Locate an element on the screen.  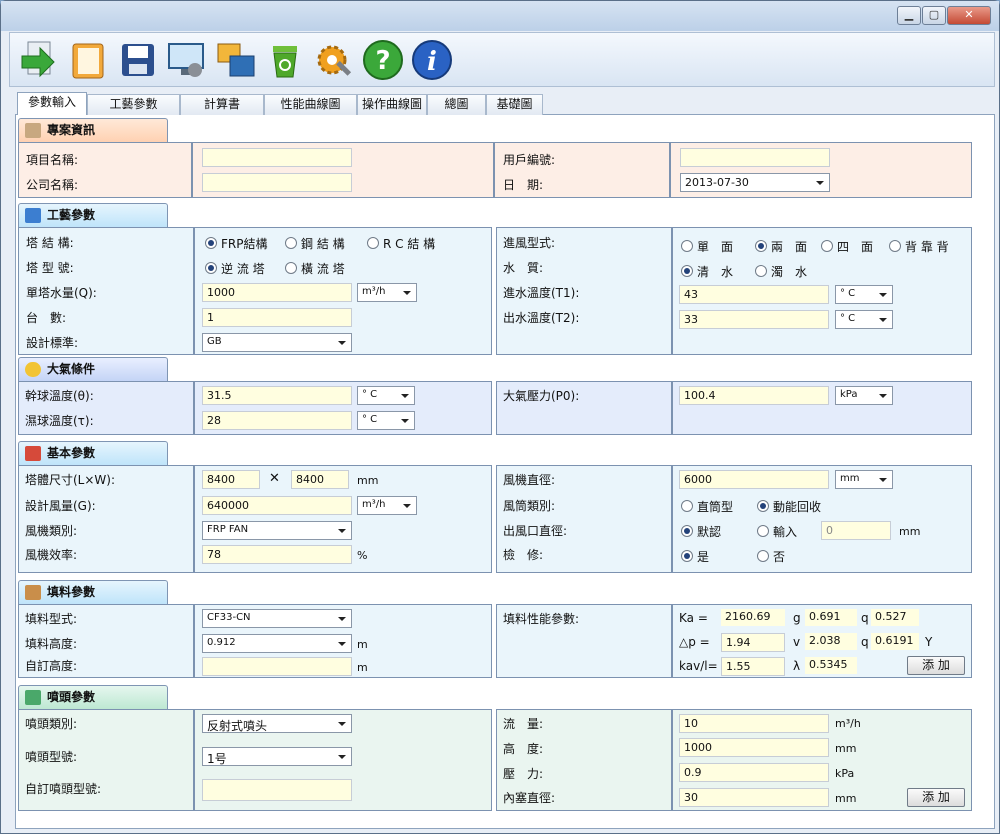
wet-bulb-input: 28 is located at coordinates (277, 420).